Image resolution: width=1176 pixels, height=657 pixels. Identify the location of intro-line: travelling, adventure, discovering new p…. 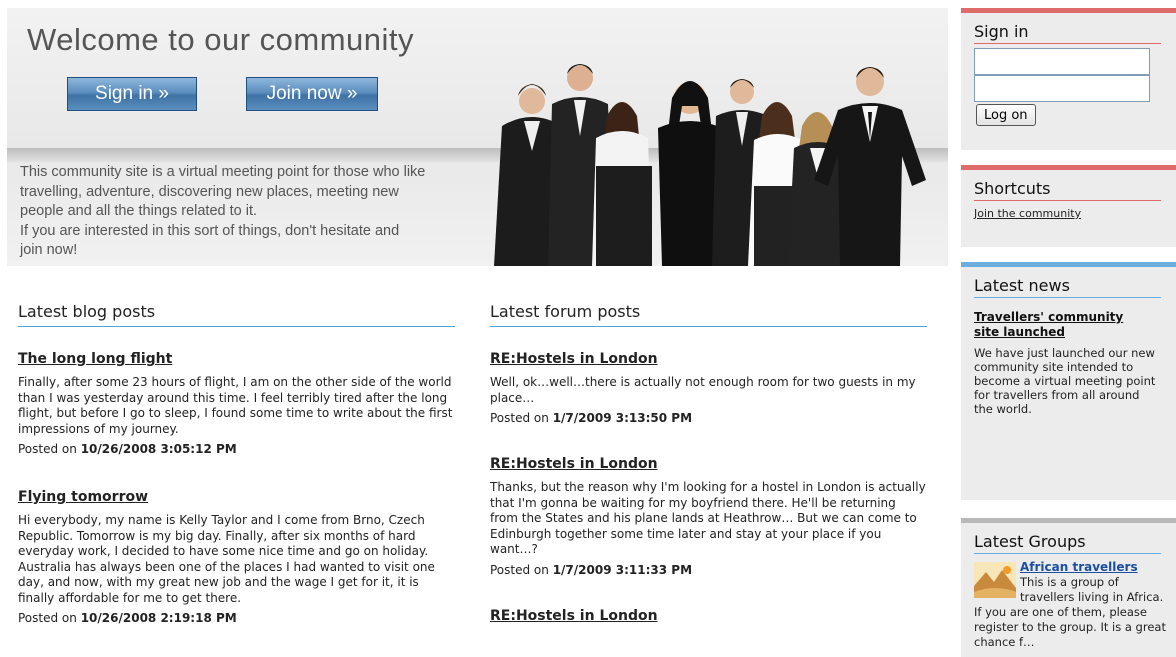
(209, 191).